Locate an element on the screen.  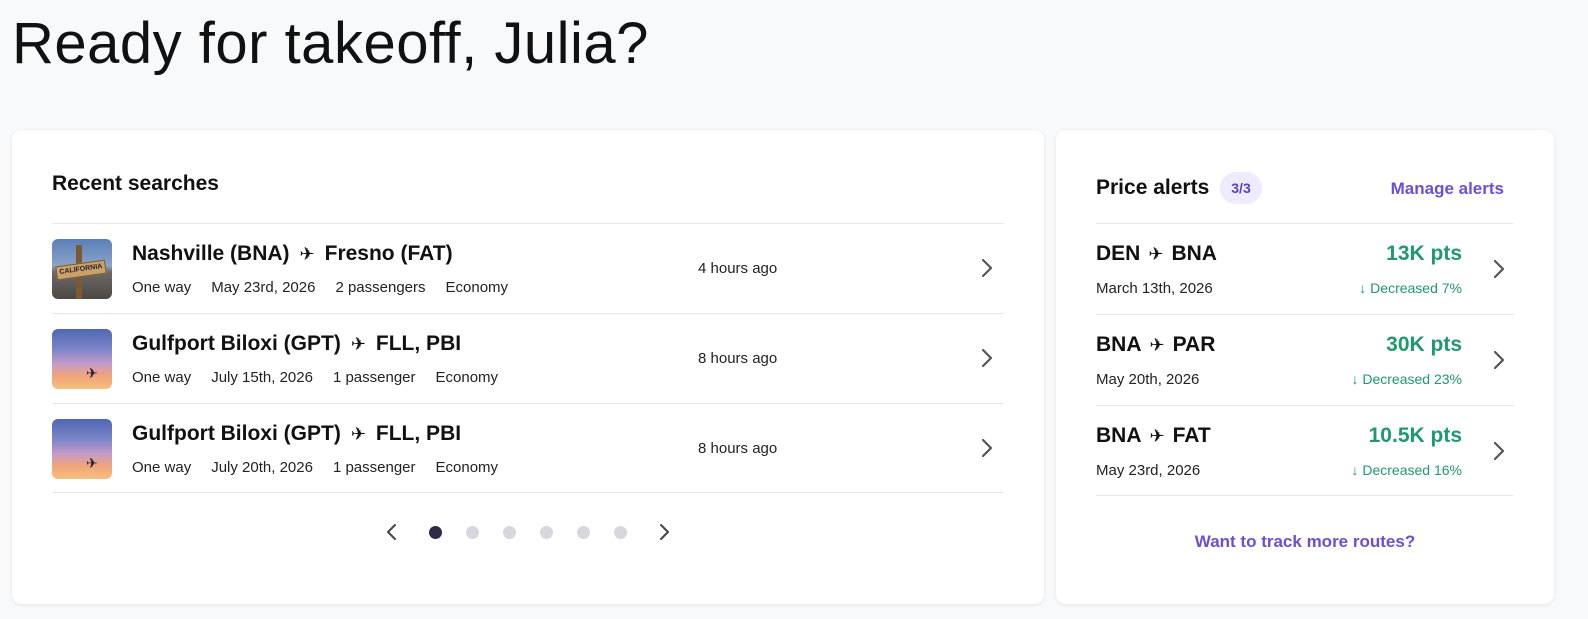
alert-destination: BNA is located at coordinates (1194, 253).